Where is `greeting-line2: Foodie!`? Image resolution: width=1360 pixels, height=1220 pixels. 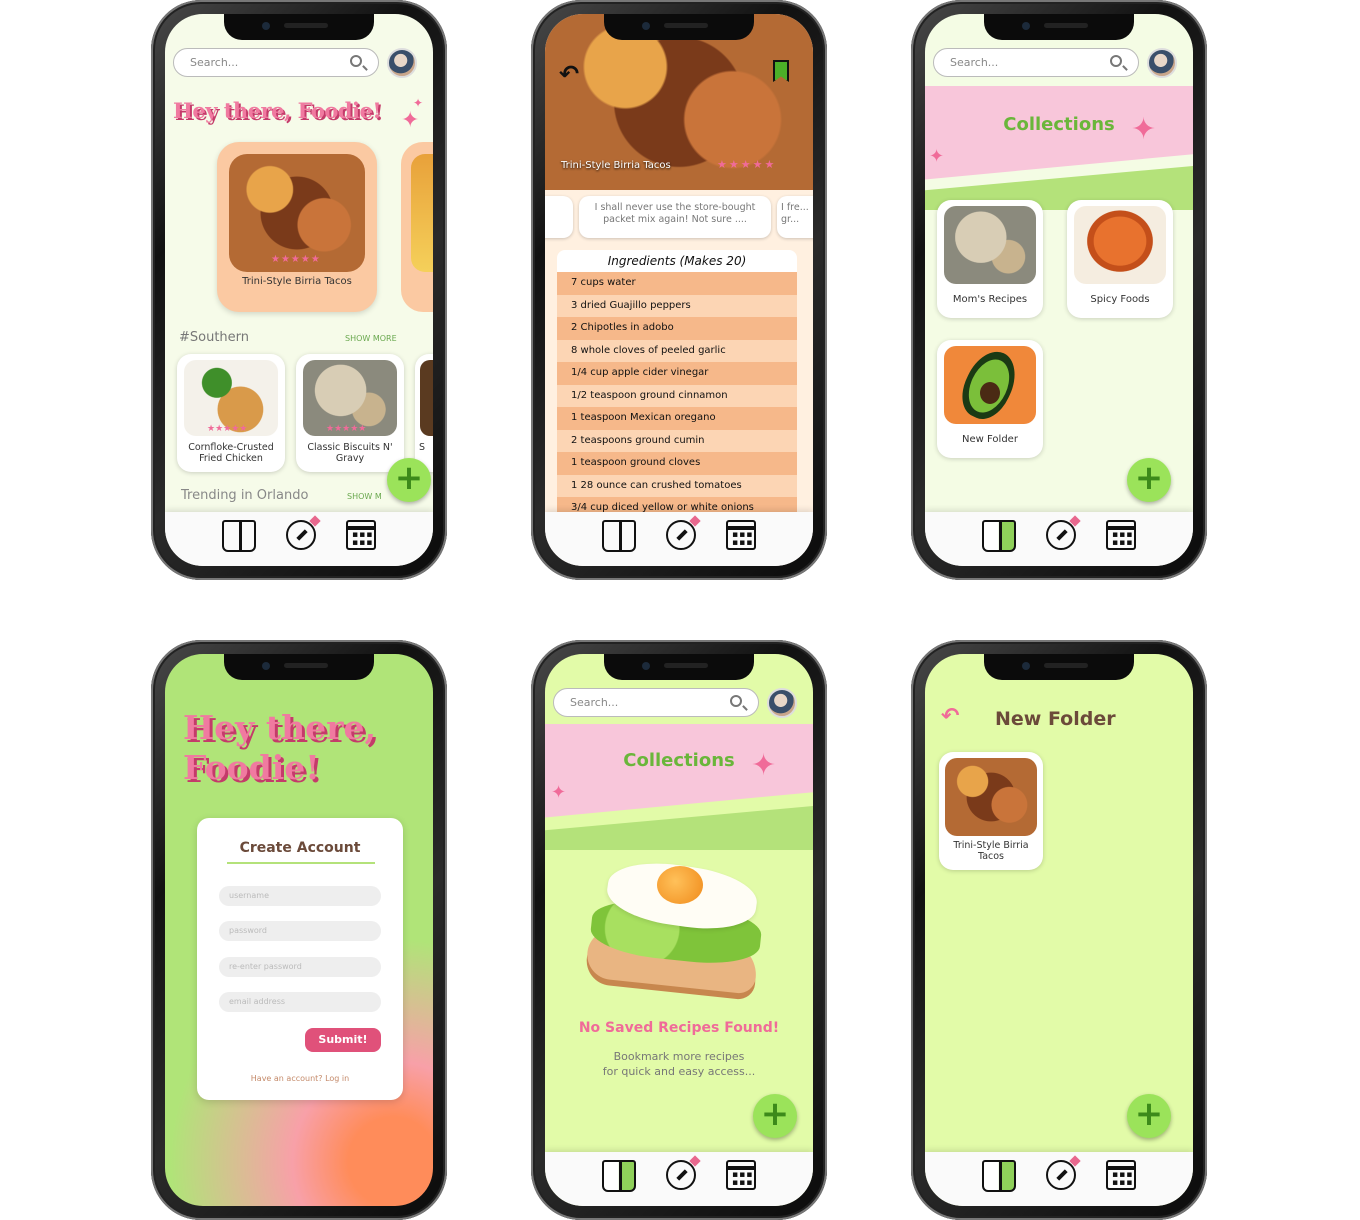 greeting-line2: Foodie! is located at coordinates (251, 767).